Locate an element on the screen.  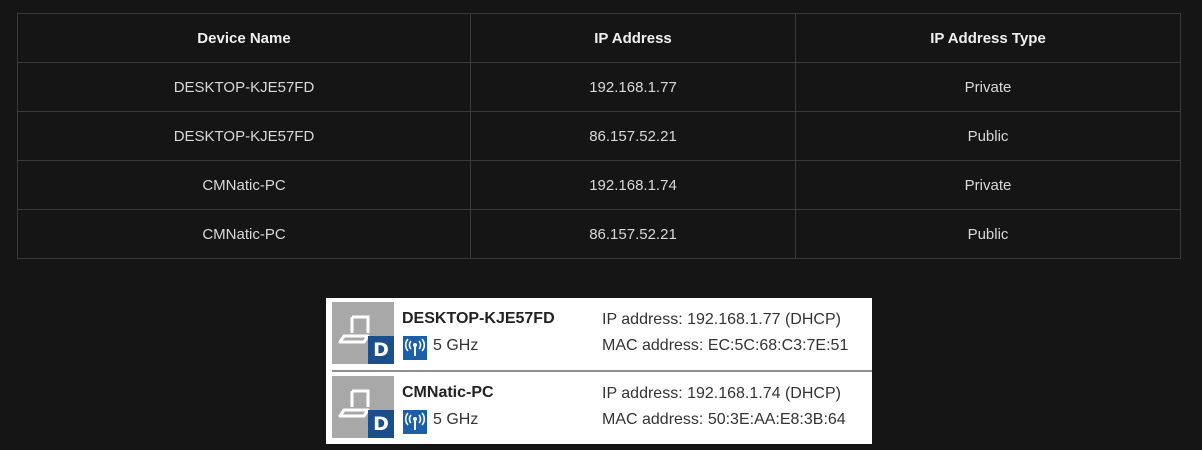
table-header-row: Device Name IP Address IP Address Type is located at coordinates (599, 38).